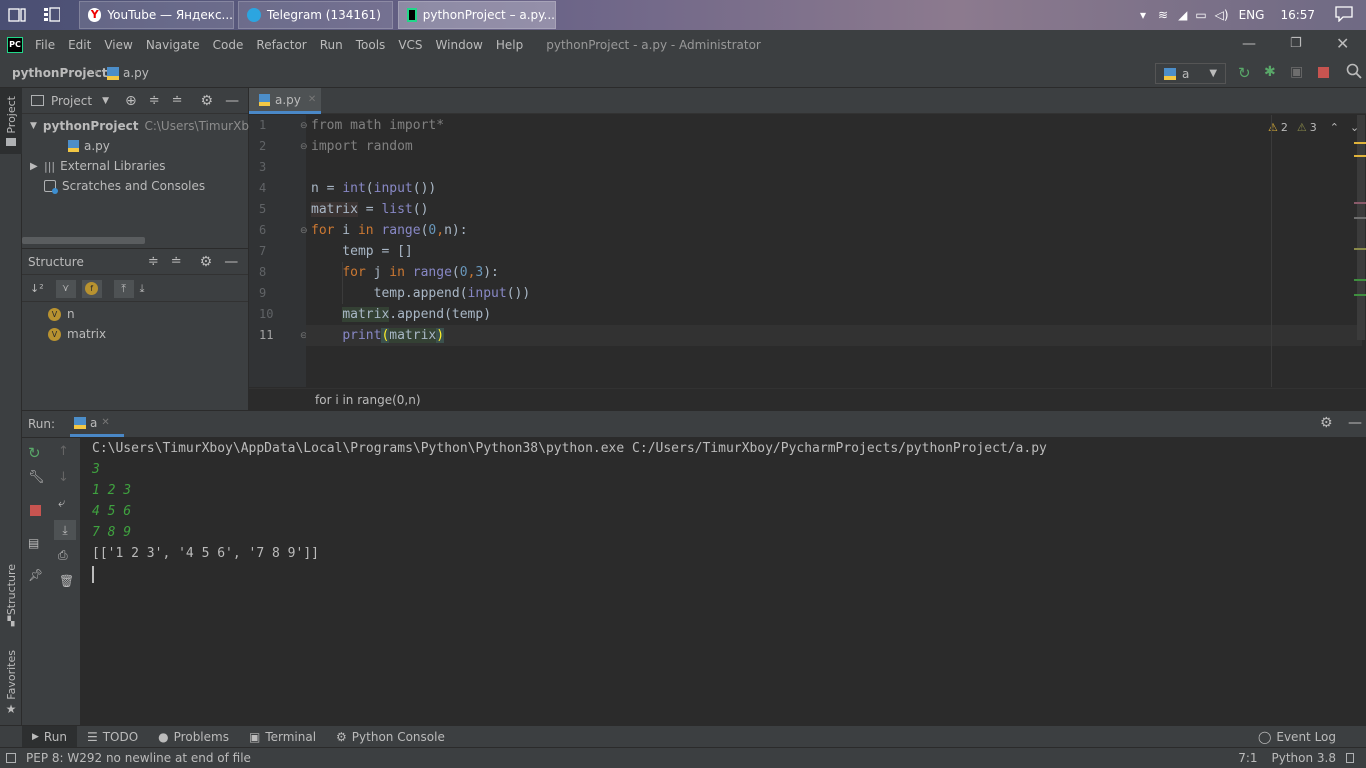  I want to click on chevron-up-icon: ▾, so click(1143, 15).